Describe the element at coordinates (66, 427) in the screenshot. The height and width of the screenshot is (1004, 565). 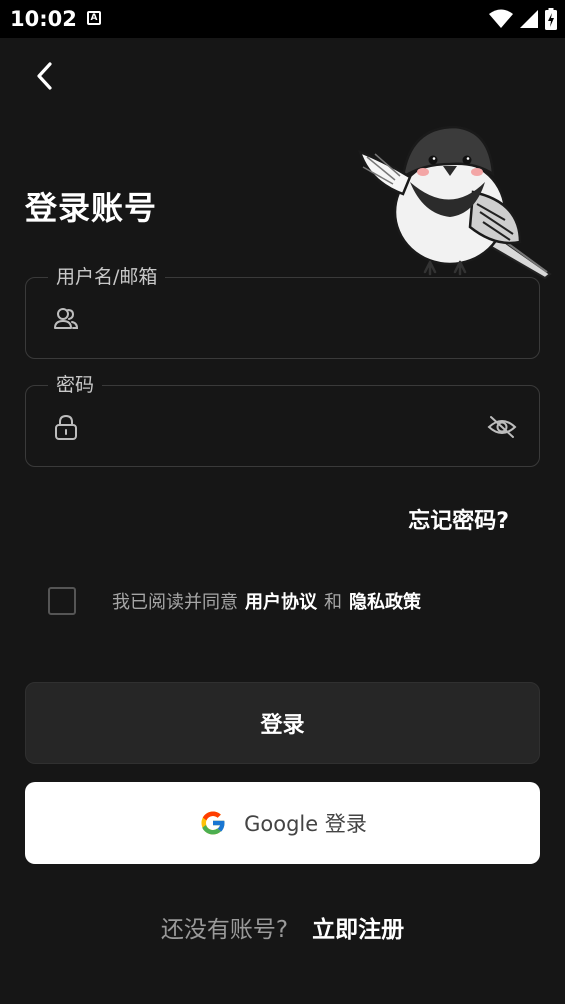
I see `lock-icon` at that location.